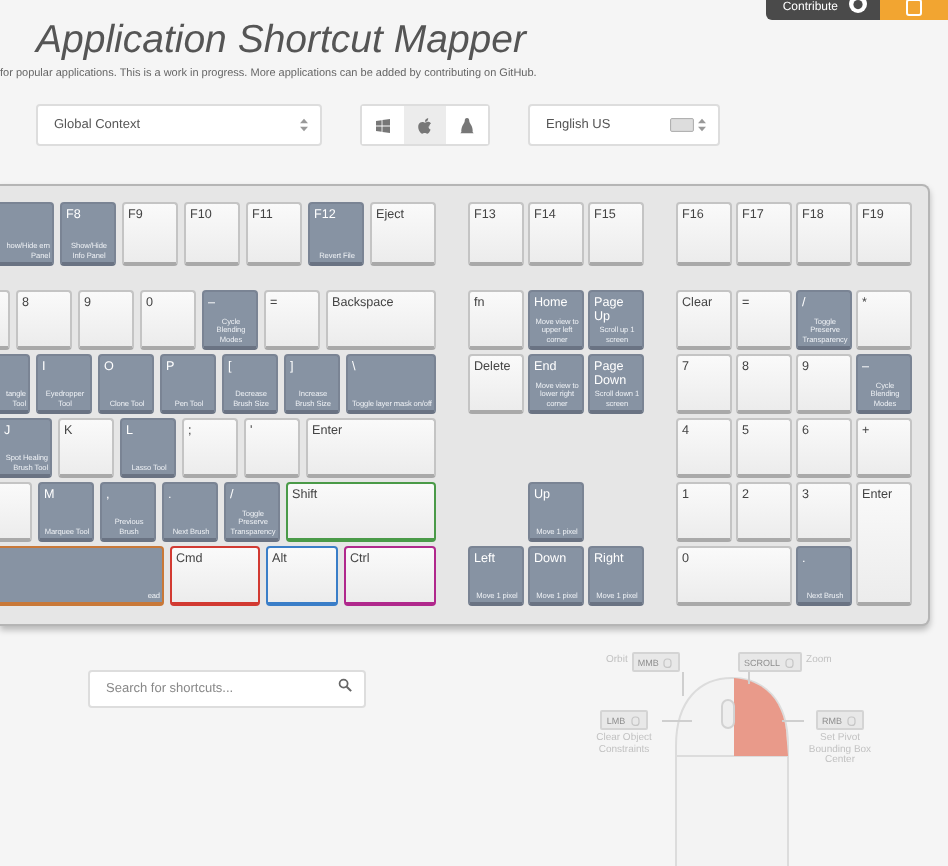 The height and width of the screenshot is (866, 948). Describe the element at coordinates (467, 125) in the screenshot. I see `penguin-icon` at that location.